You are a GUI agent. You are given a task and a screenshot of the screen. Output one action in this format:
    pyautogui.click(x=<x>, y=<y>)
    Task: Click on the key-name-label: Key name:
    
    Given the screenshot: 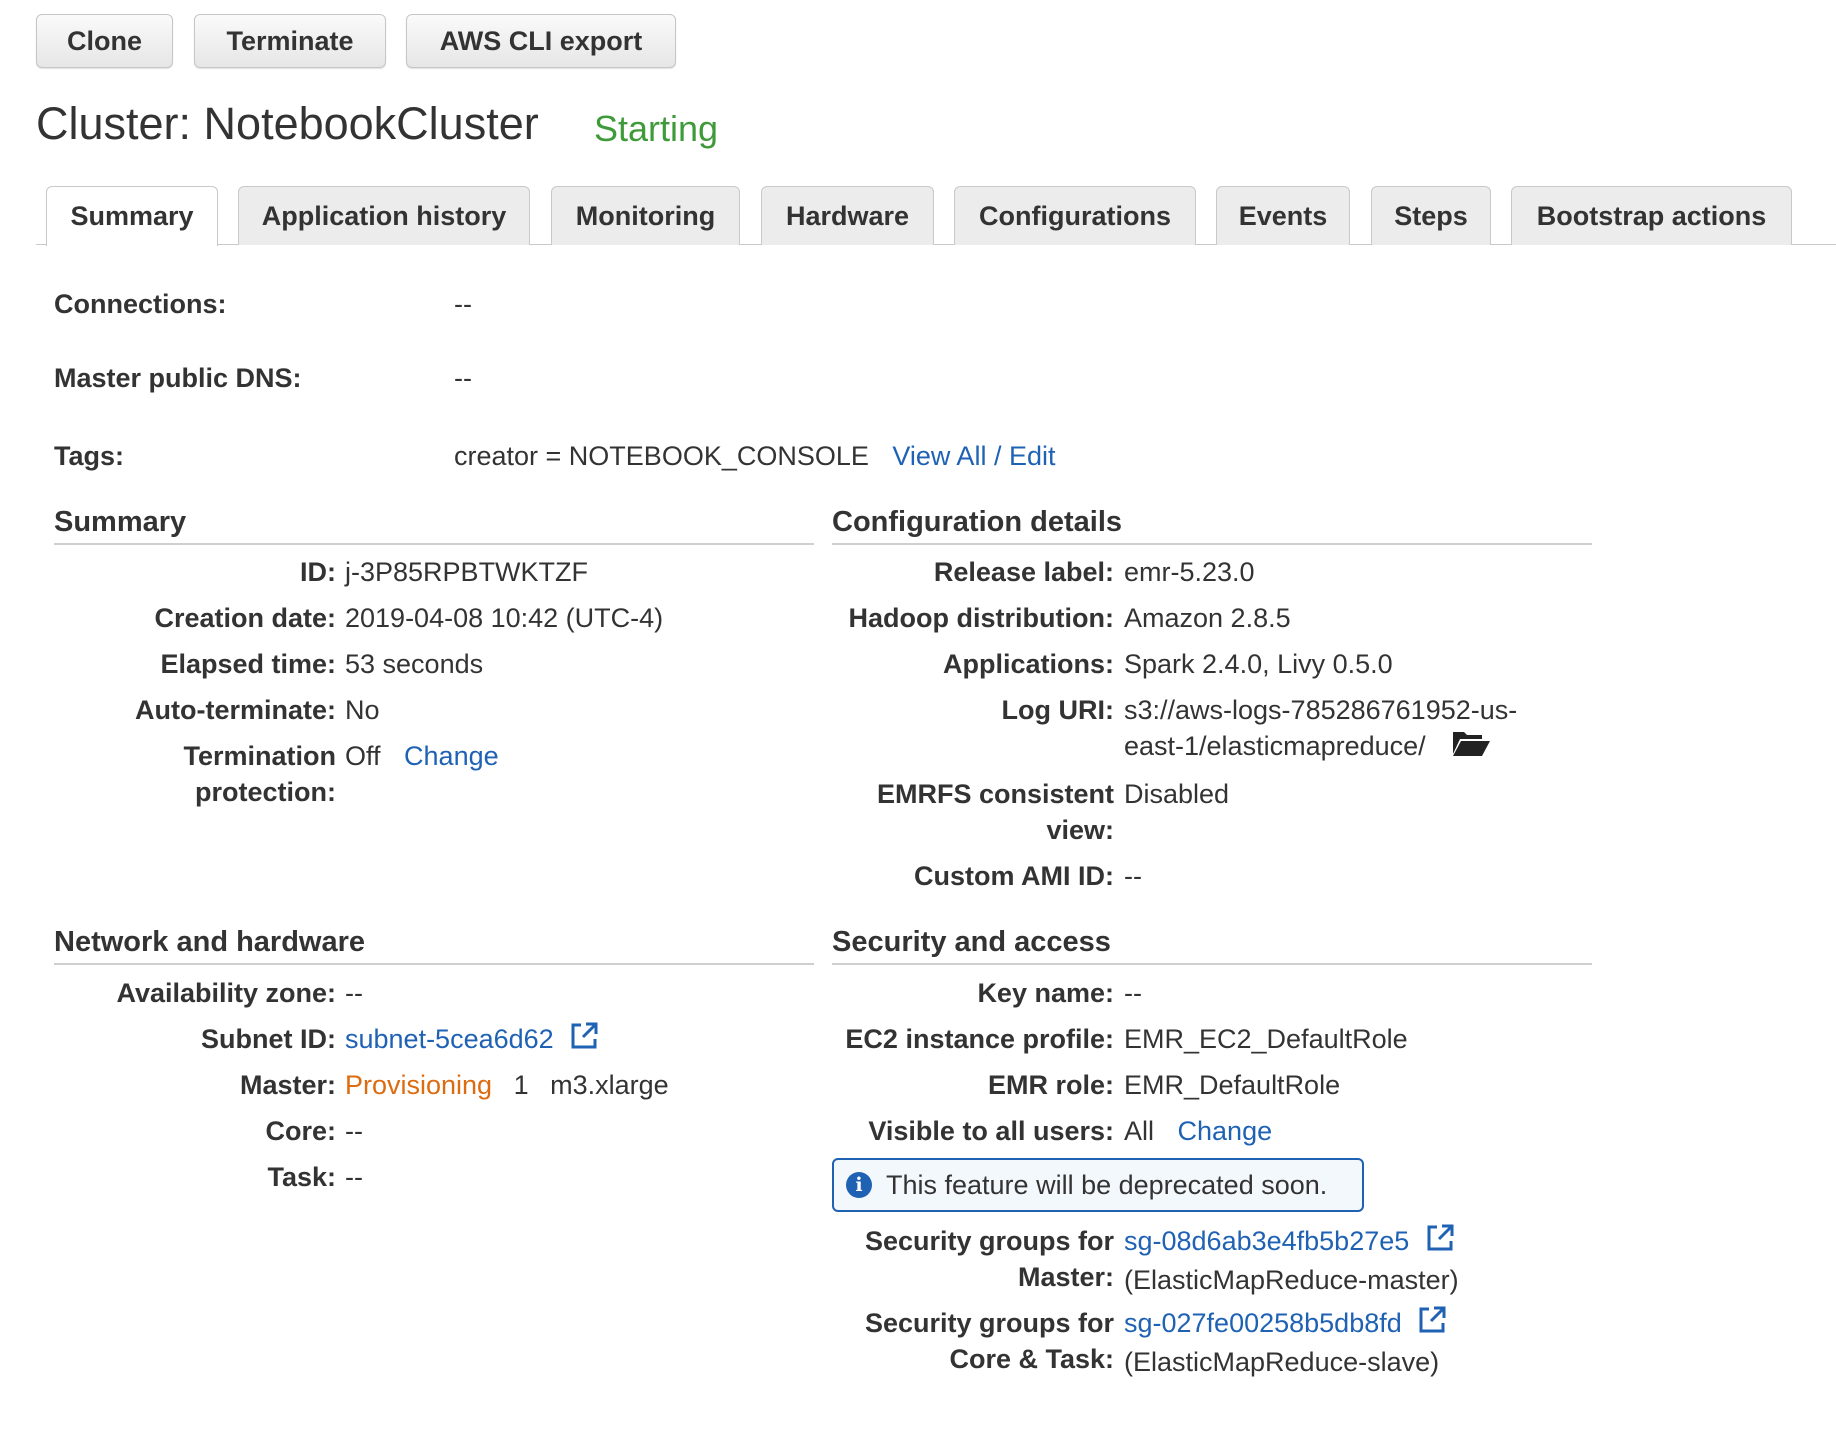 What is the action you would take?
    pyautogui.click(x=1045, y=993)
    